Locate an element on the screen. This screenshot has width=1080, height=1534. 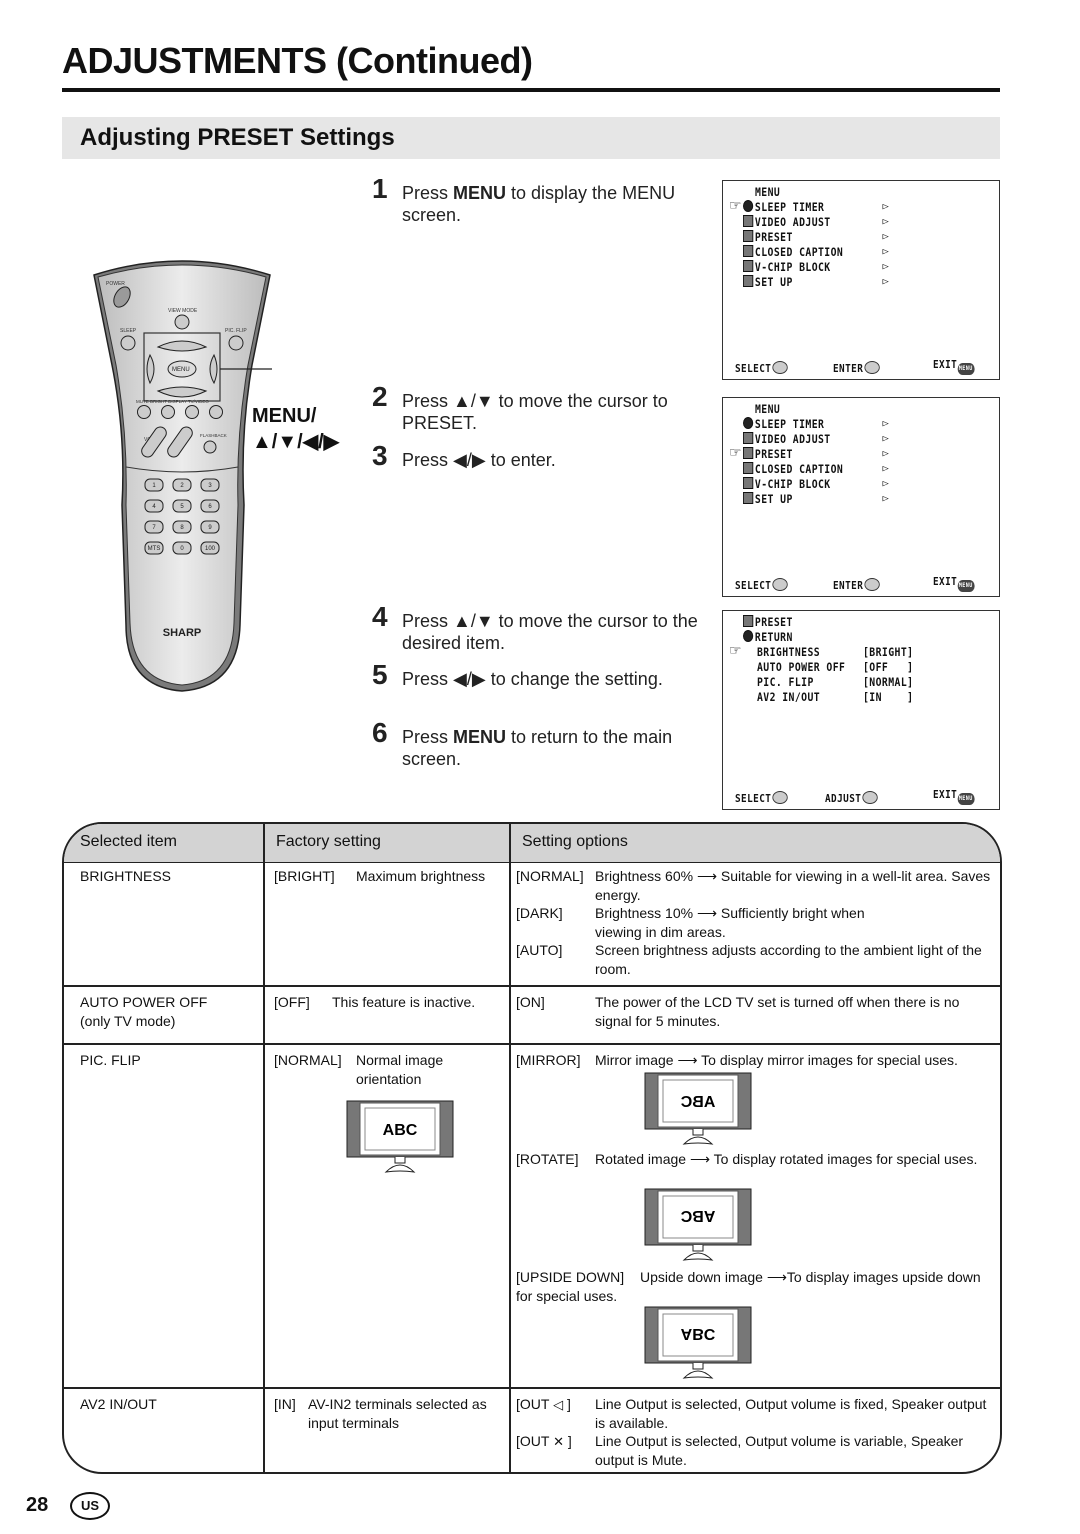
svg-text: MUTE BRIGHT DISPLAY TV/VIDEO is located at coordinates (172, 401).